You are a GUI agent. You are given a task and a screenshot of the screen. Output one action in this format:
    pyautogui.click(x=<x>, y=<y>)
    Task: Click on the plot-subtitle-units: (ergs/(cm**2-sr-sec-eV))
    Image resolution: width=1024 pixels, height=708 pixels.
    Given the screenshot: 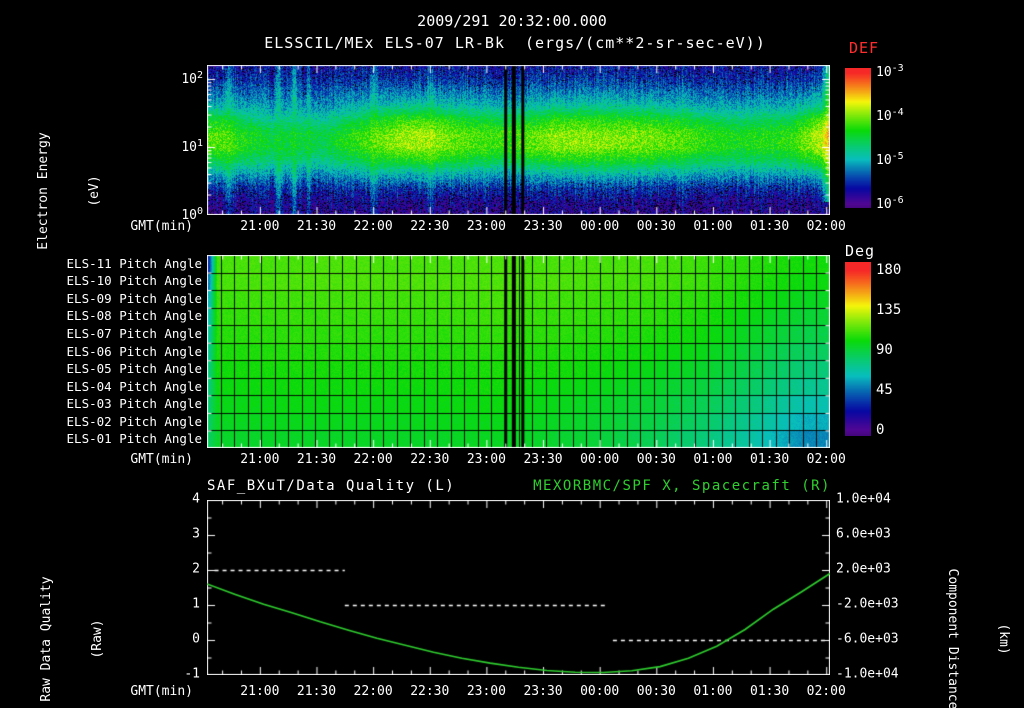 What is the action you would take?
    pyautogui.click(x=645, y=43)
    